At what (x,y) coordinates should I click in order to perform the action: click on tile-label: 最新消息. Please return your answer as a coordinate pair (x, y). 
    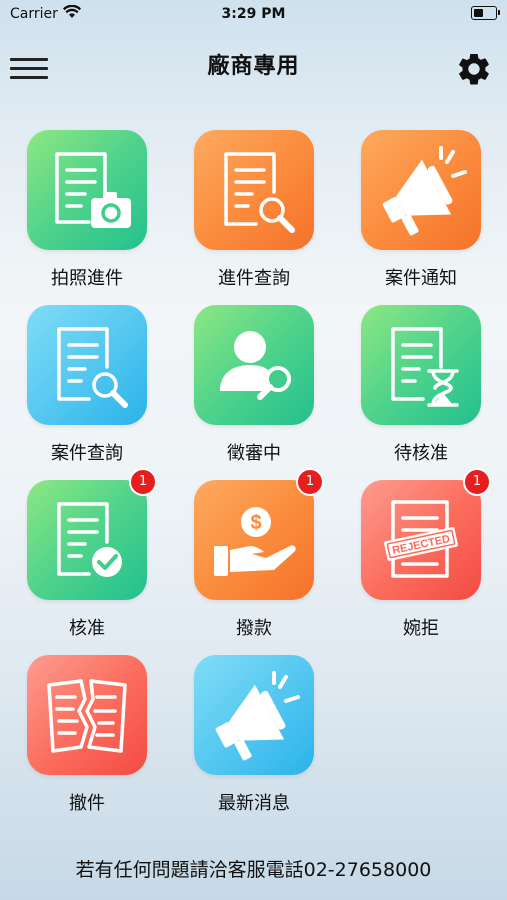
    Looking at the image, I should click on (254, 803).